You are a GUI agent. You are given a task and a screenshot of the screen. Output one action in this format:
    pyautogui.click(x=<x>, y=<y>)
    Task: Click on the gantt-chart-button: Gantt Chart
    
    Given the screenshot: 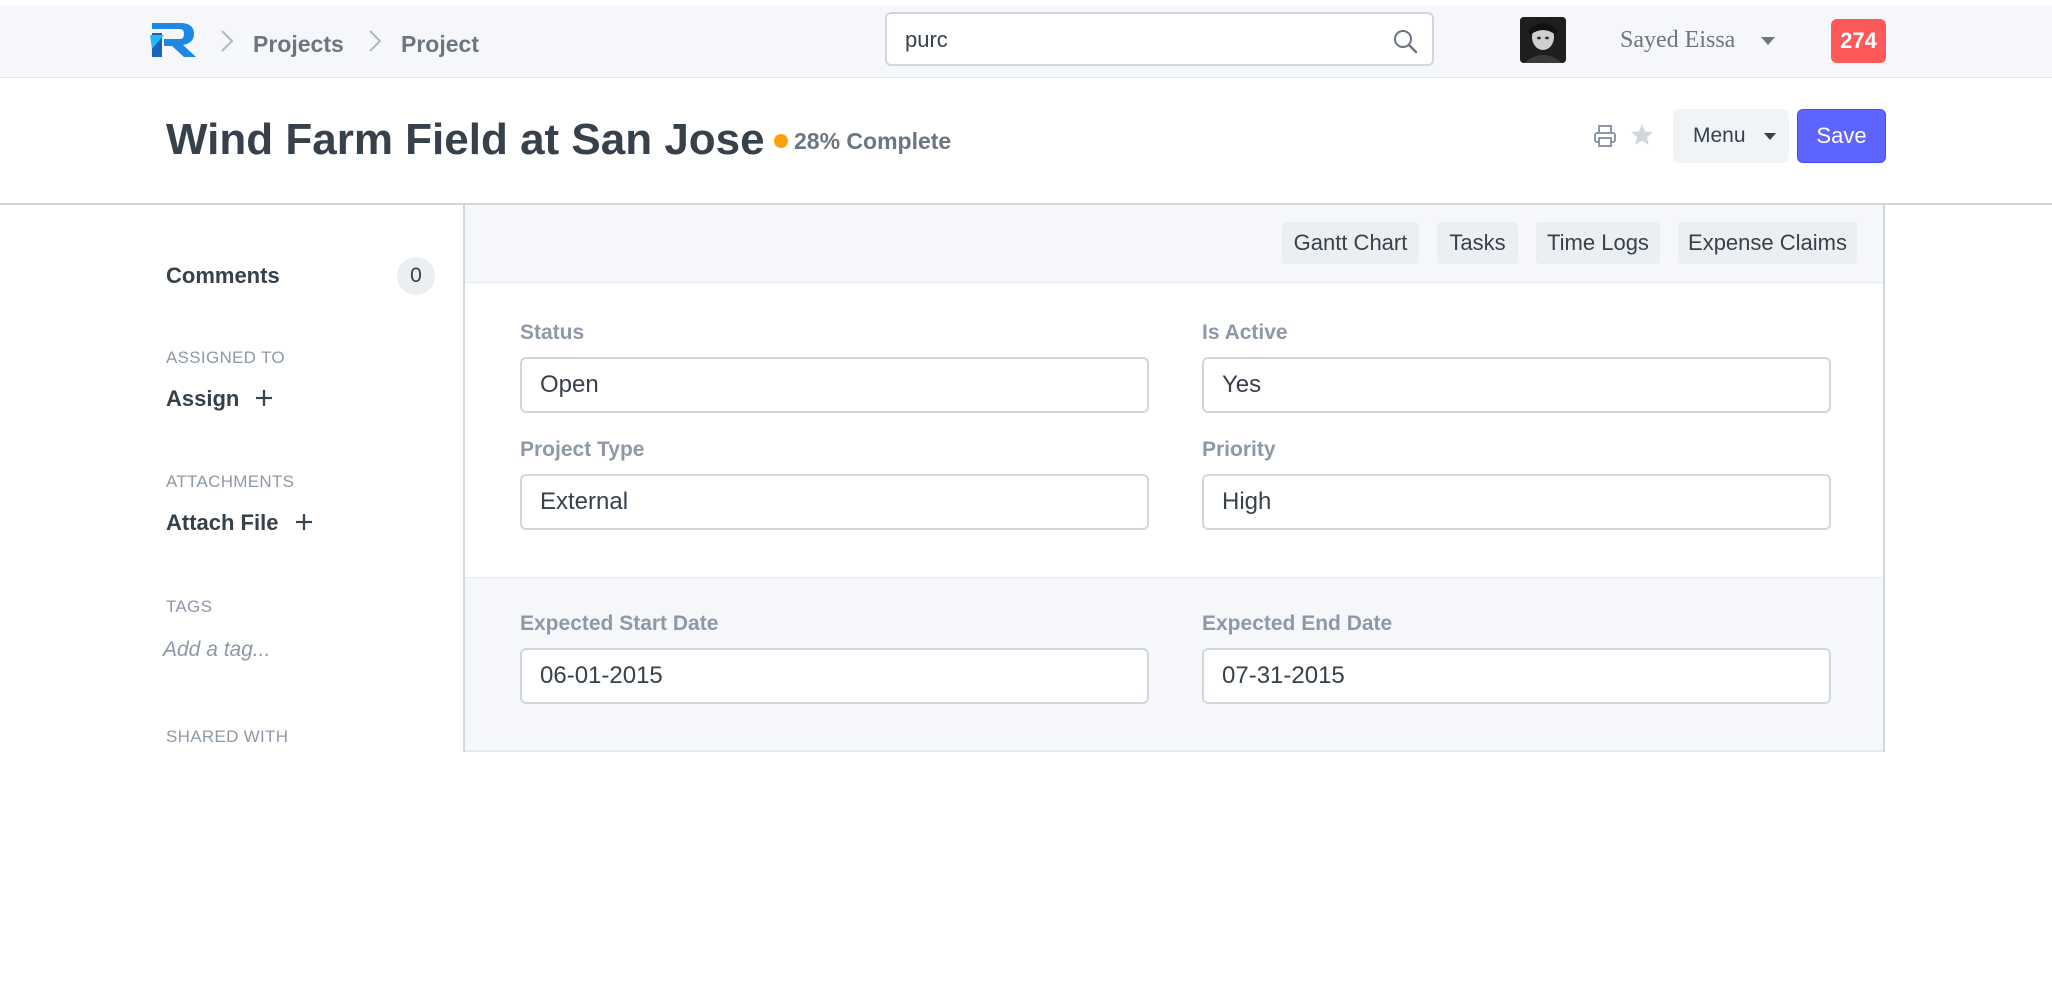 What is the action you would take?
    pyautogui.click(x=1350, y=243)
    